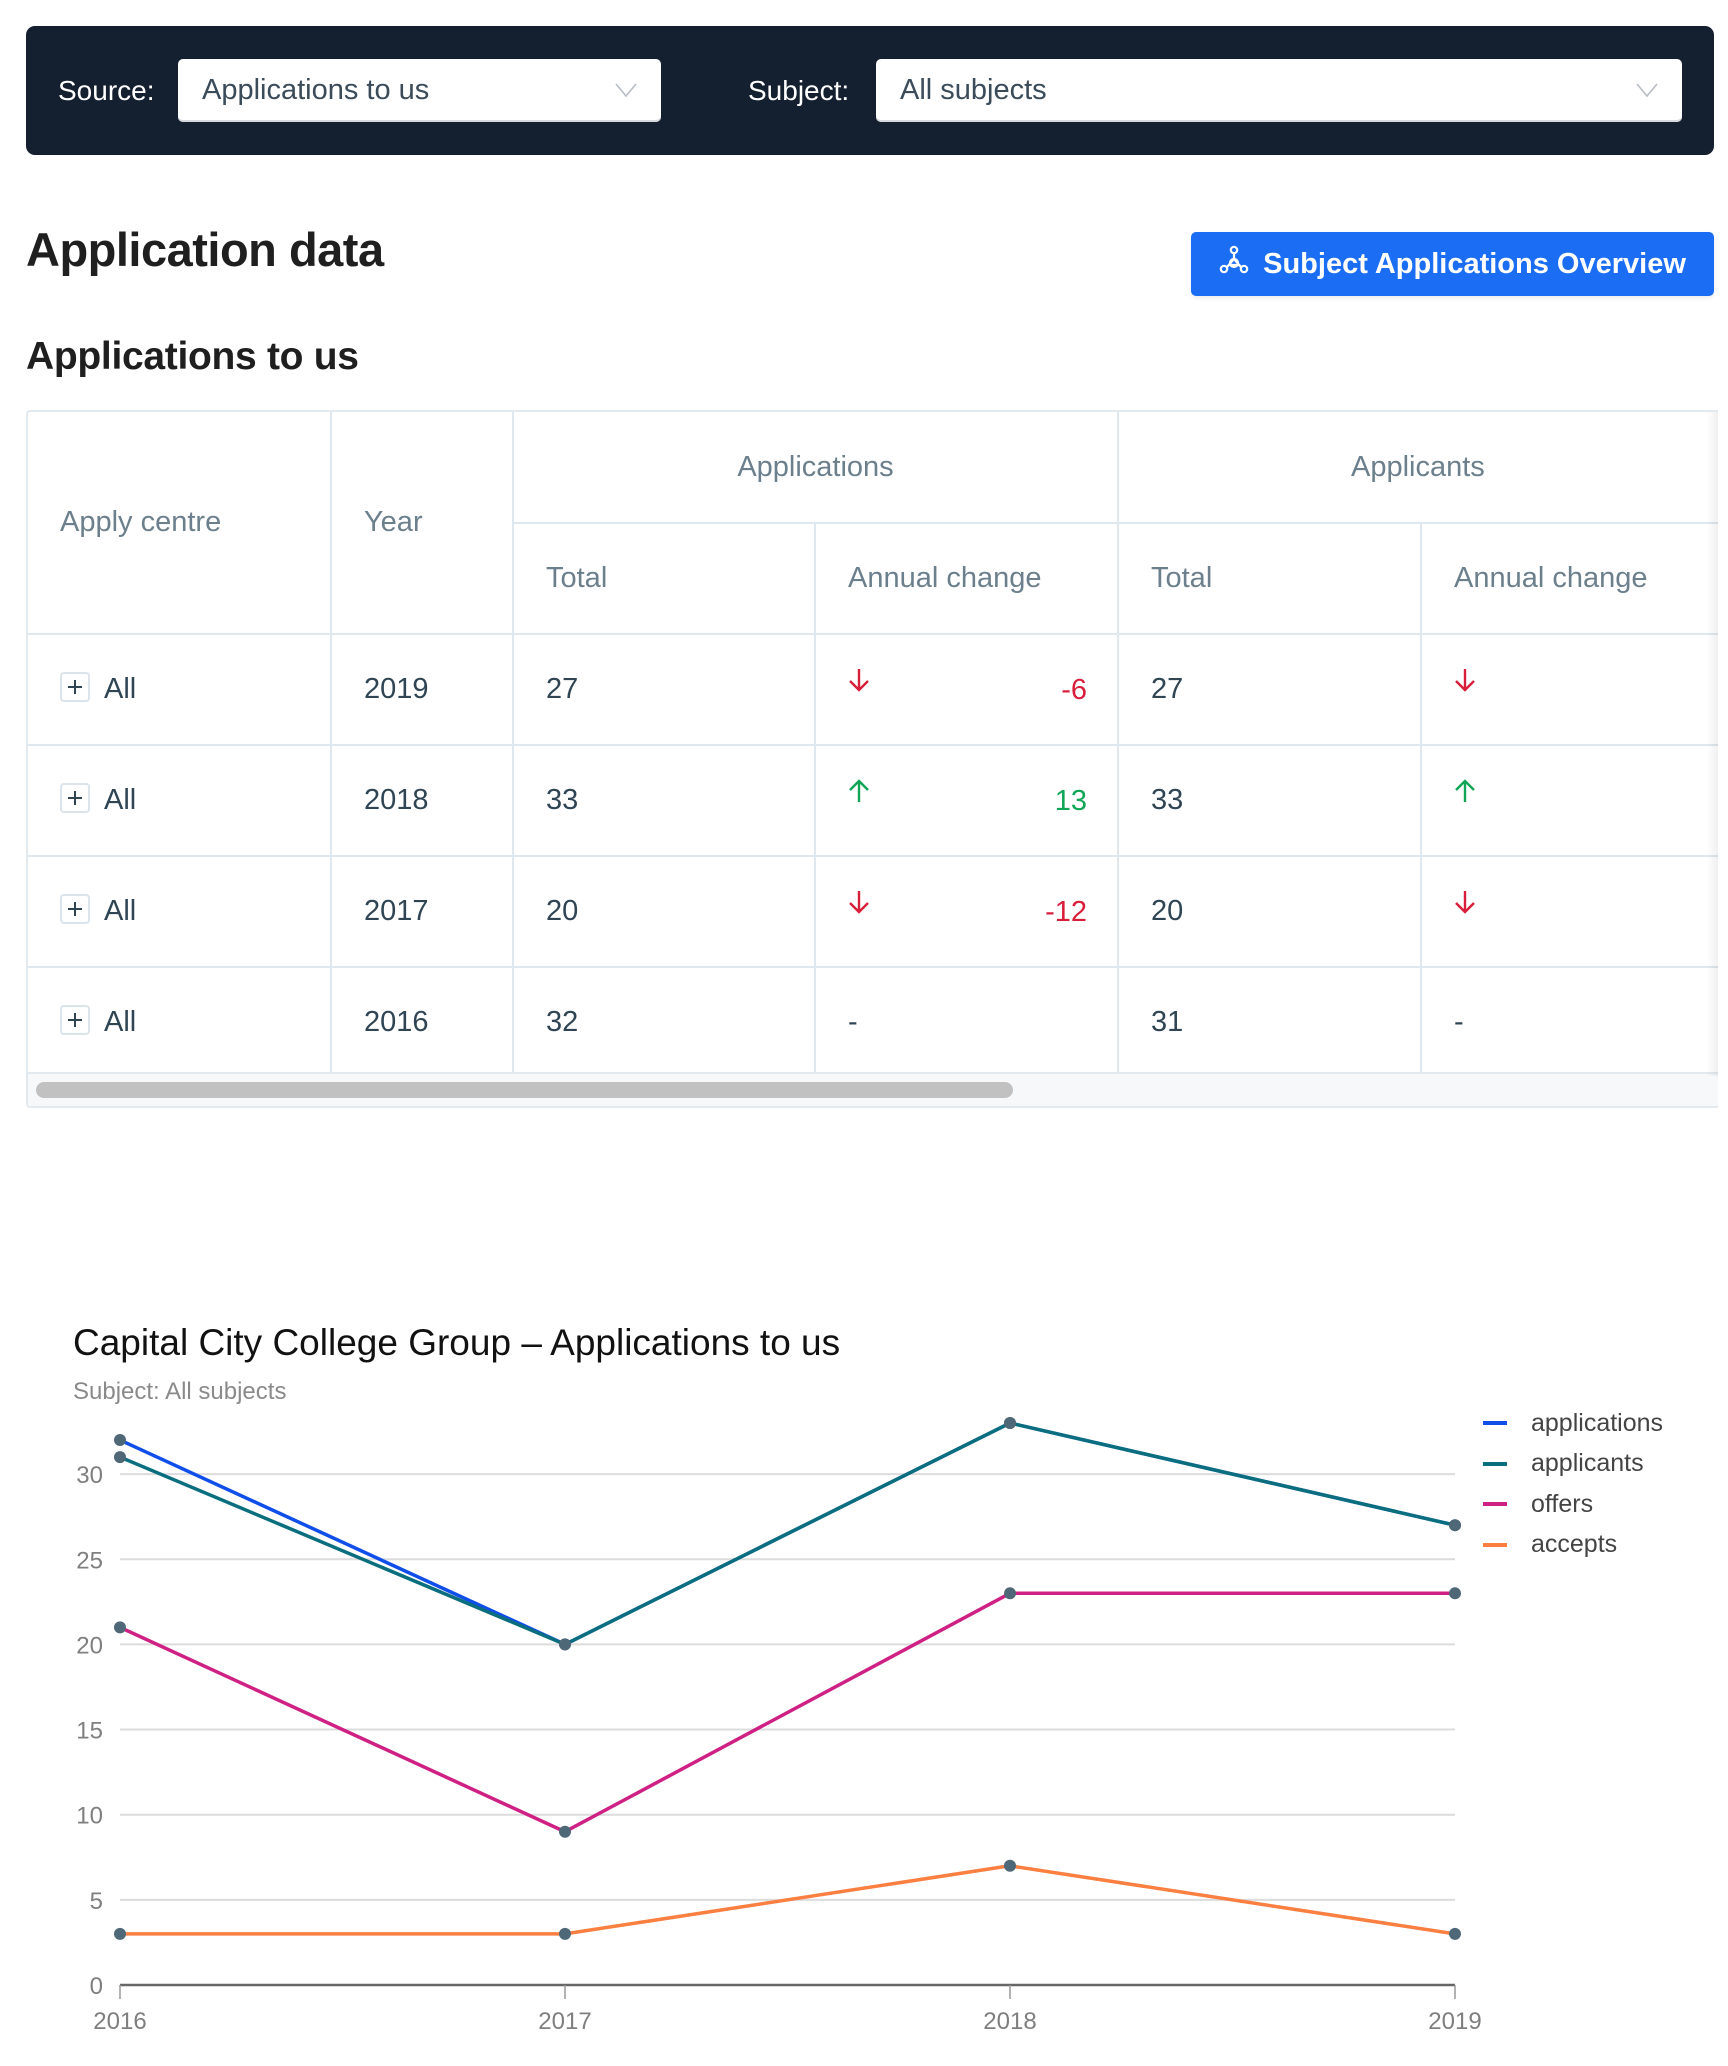  Describe the element at coordinates (664, 689) in the screenshot. I see `cell-applications-total: 27` at that location.